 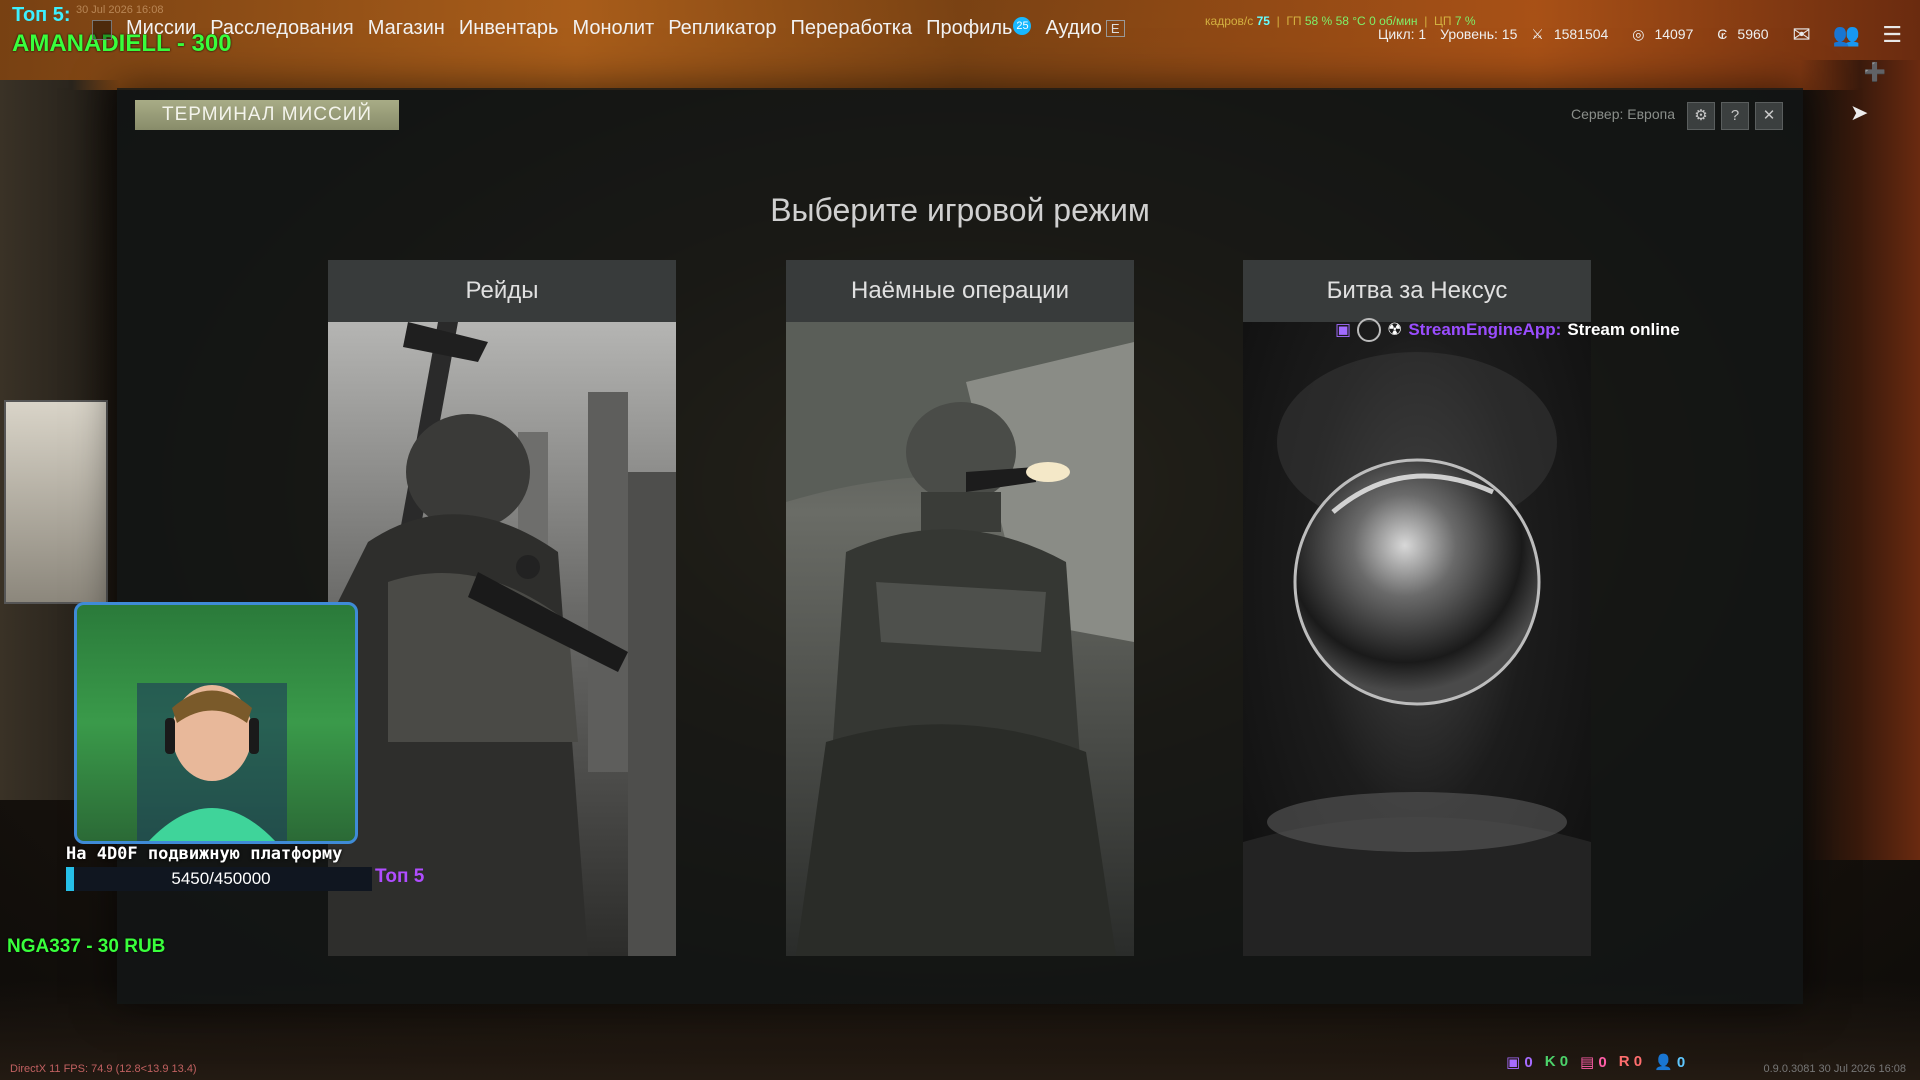 I want to click on panel-buttons: ⚙ ? ✕, so click(x=1735, y=116).